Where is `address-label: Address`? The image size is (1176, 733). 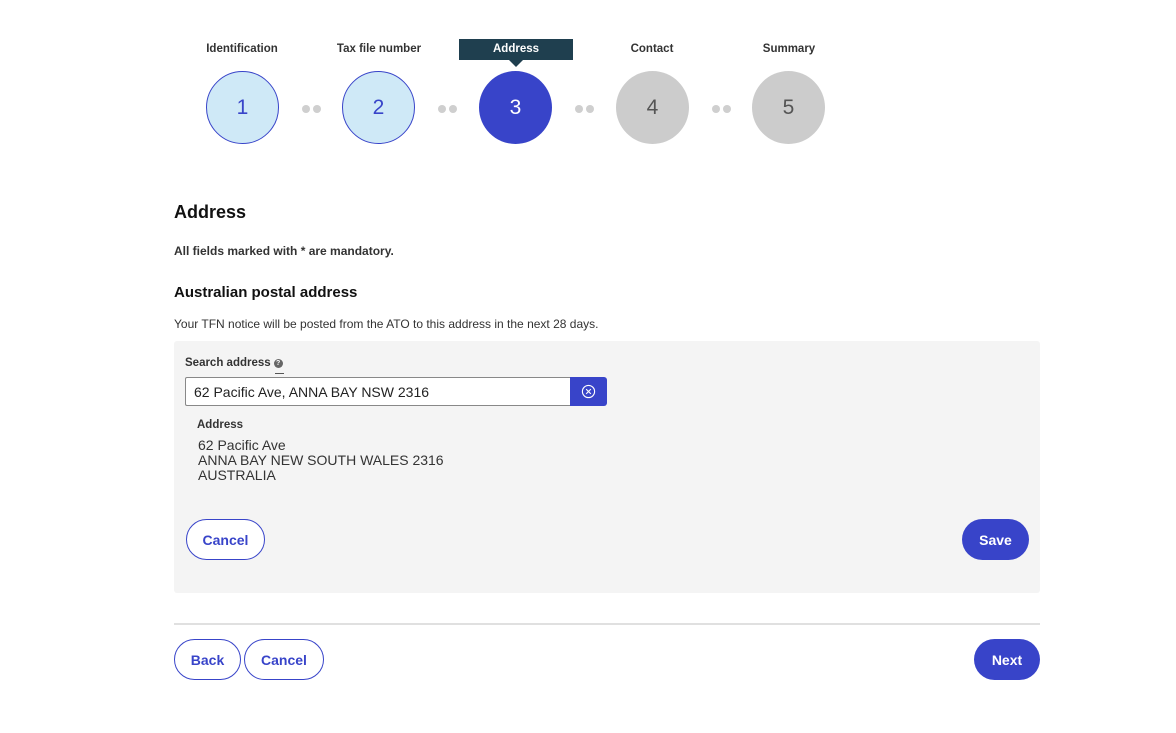
address-label: Address is located at coordinates (220, 425).